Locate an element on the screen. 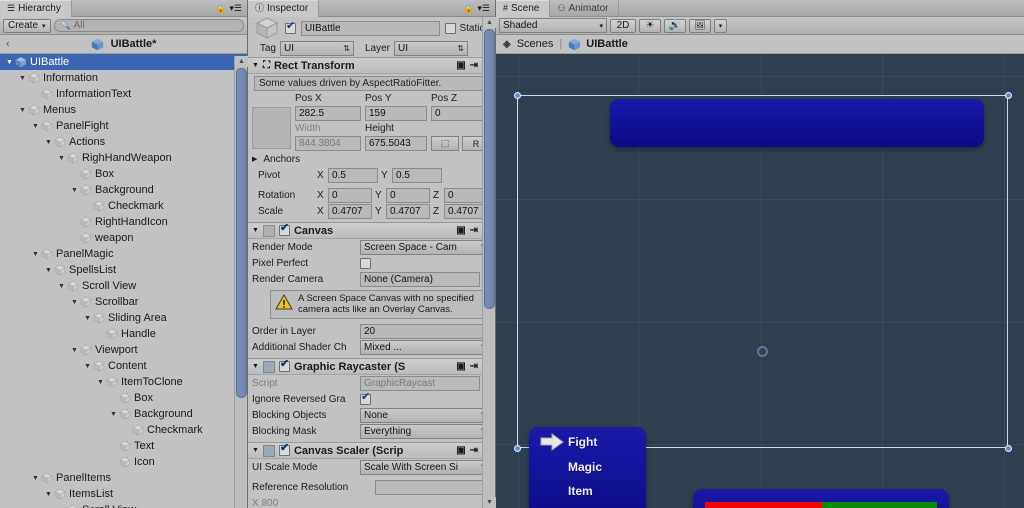  hierarchy-item: ▼ Content is located at coordinates (123, 366).